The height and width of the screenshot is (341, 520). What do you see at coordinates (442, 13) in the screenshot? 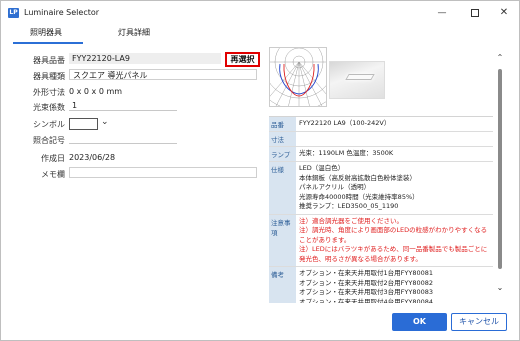
I see `minimize-button: —` at bounding box center [442, 13].